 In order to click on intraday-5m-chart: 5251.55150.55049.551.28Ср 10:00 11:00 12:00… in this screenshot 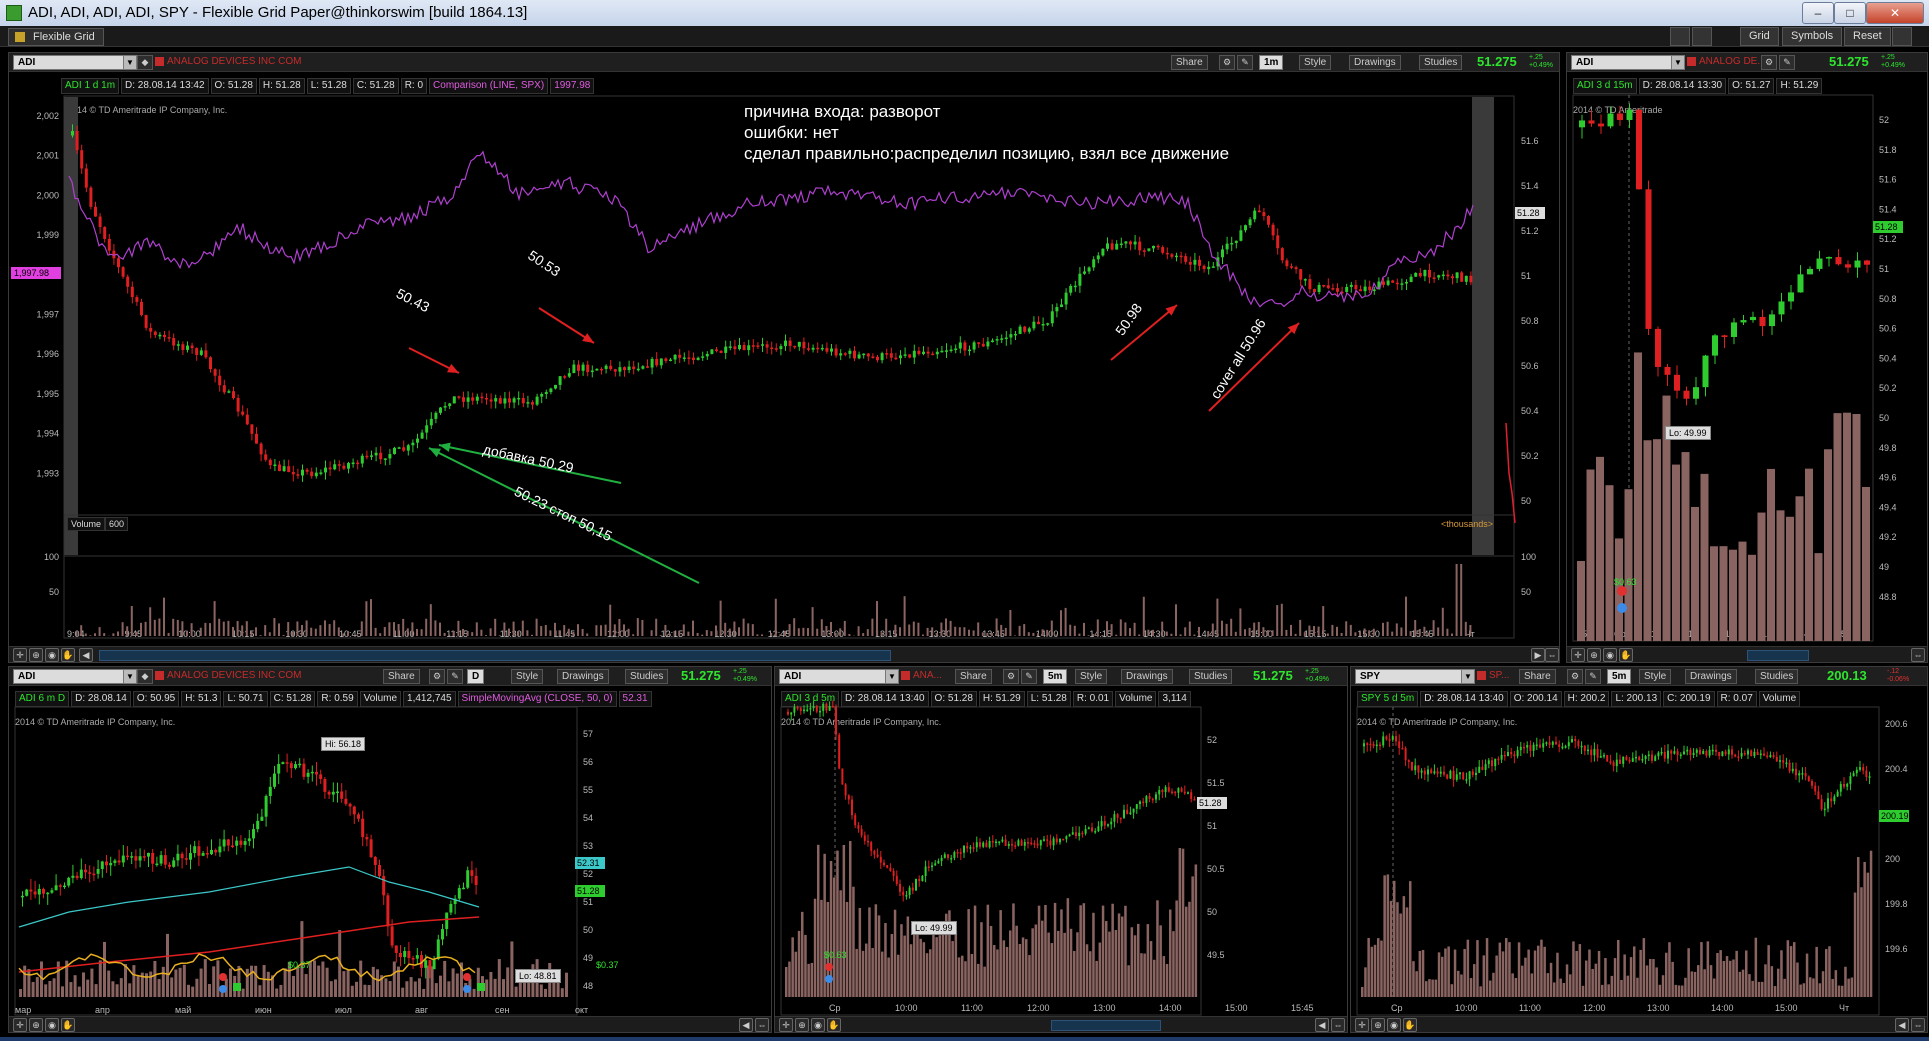, I will do `click(1061, 850)`.